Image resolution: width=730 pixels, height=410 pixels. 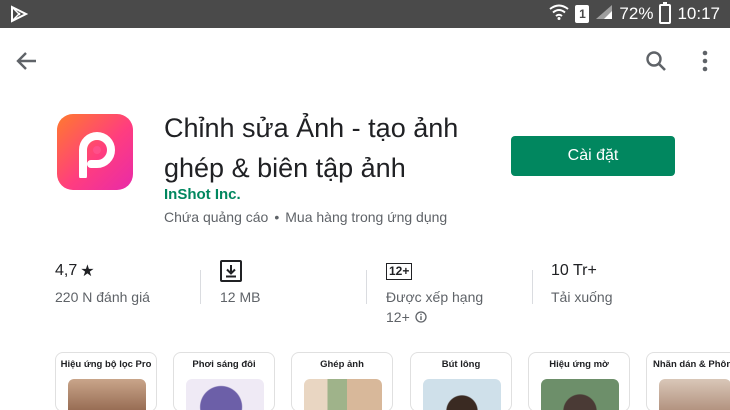 I want to click on screenshot-card: Nhãn dán & Phông, so click(x=688, y=381).